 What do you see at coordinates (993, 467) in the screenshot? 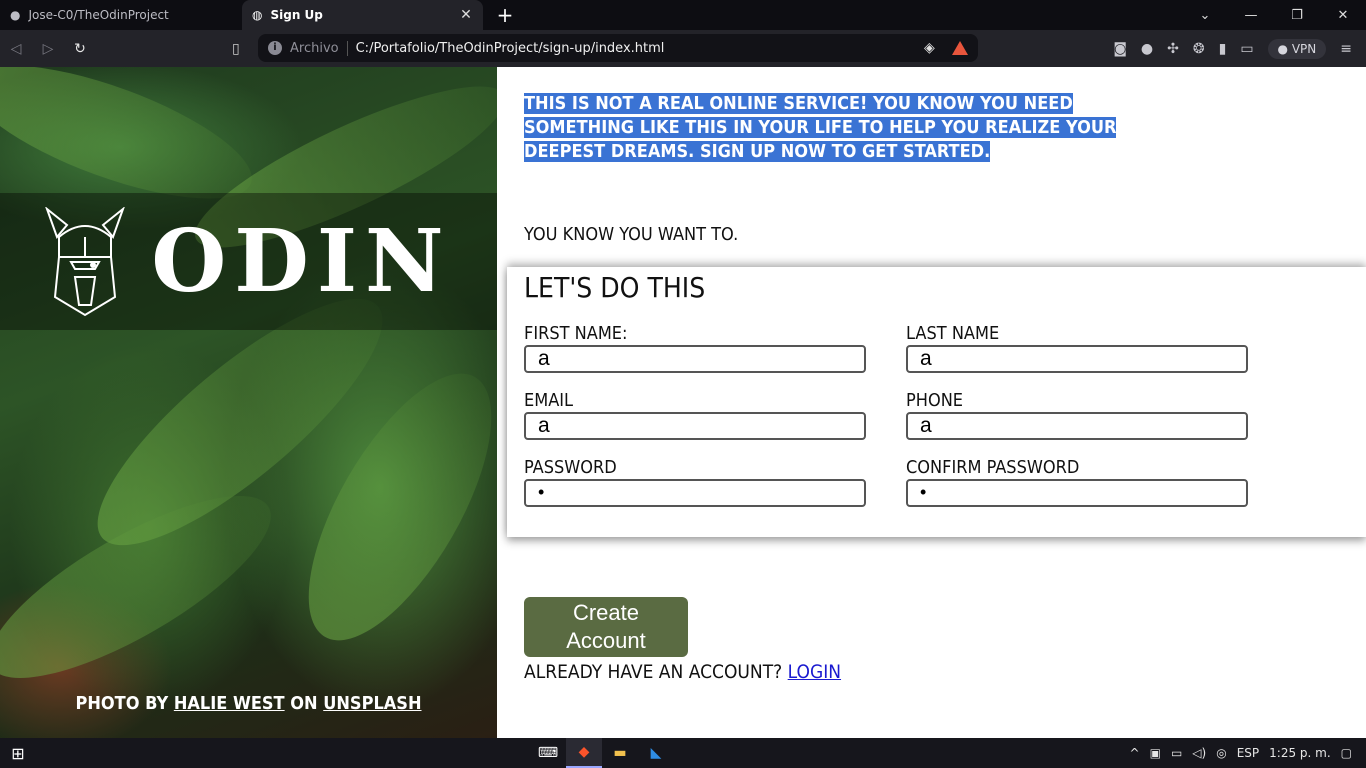
I see `confirm-password-label: Confirm Password` at bounding box center [993, 467].